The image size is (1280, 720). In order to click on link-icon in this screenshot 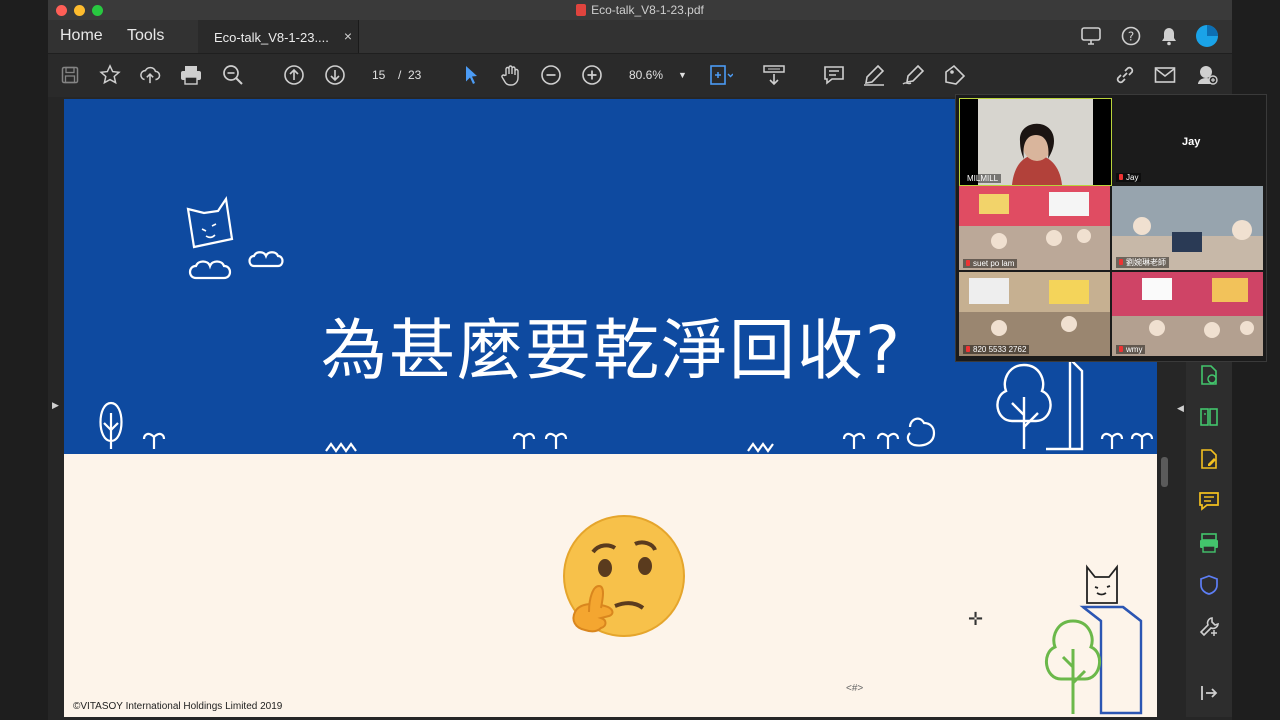, I will do `click(1125, 75)`.